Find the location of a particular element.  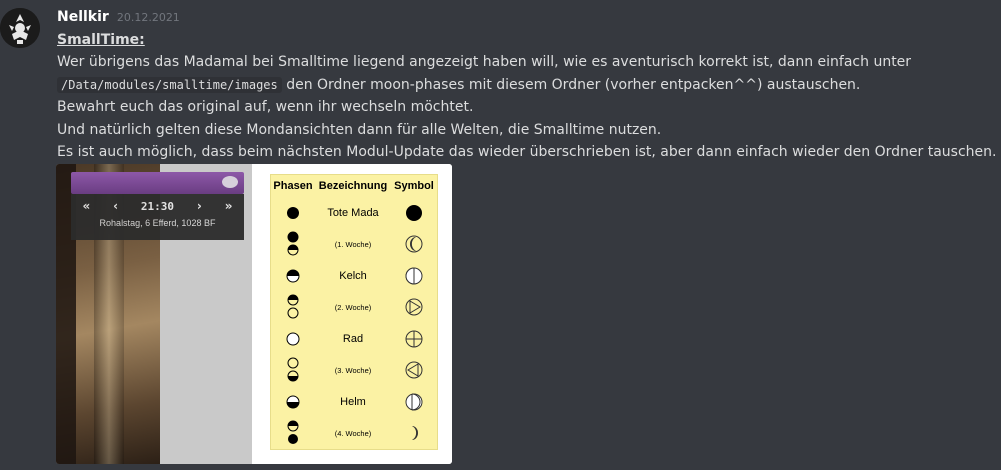

back-icon: ‹ is located at coordinates (116, 206).